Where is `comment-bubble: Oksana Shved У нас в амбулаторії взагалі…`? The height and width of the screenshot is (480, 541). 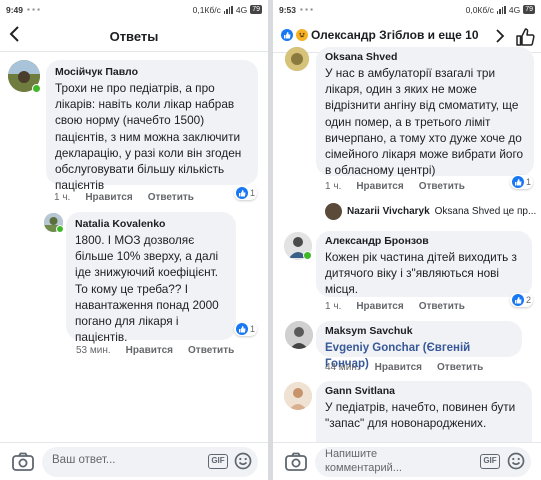
comment-bubble: Oksana Shved У нас в амбулаторії взагалі… is located at coordinates (425, 112).